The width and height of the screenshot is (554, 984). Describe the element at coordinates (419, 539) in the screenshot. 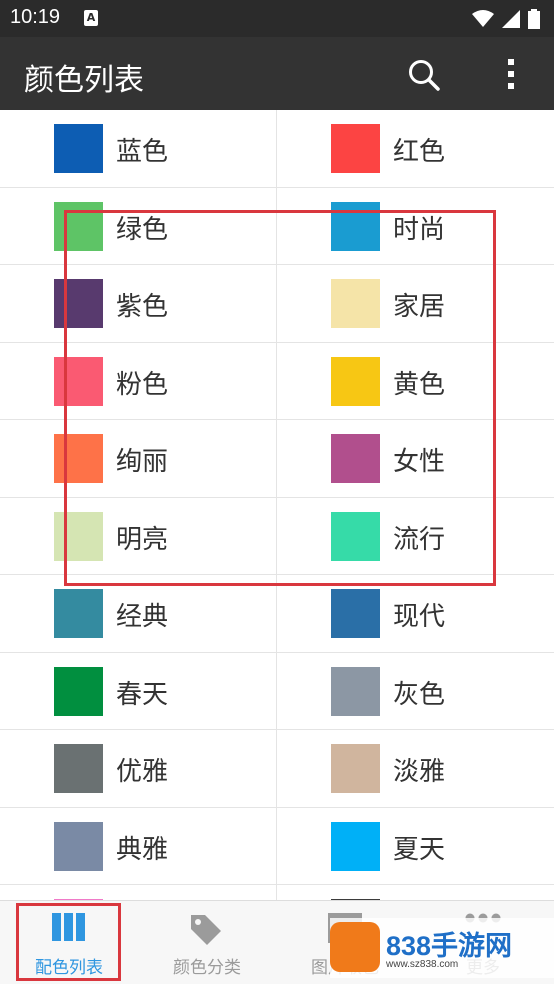

I see `color-label: 流行` at that location.